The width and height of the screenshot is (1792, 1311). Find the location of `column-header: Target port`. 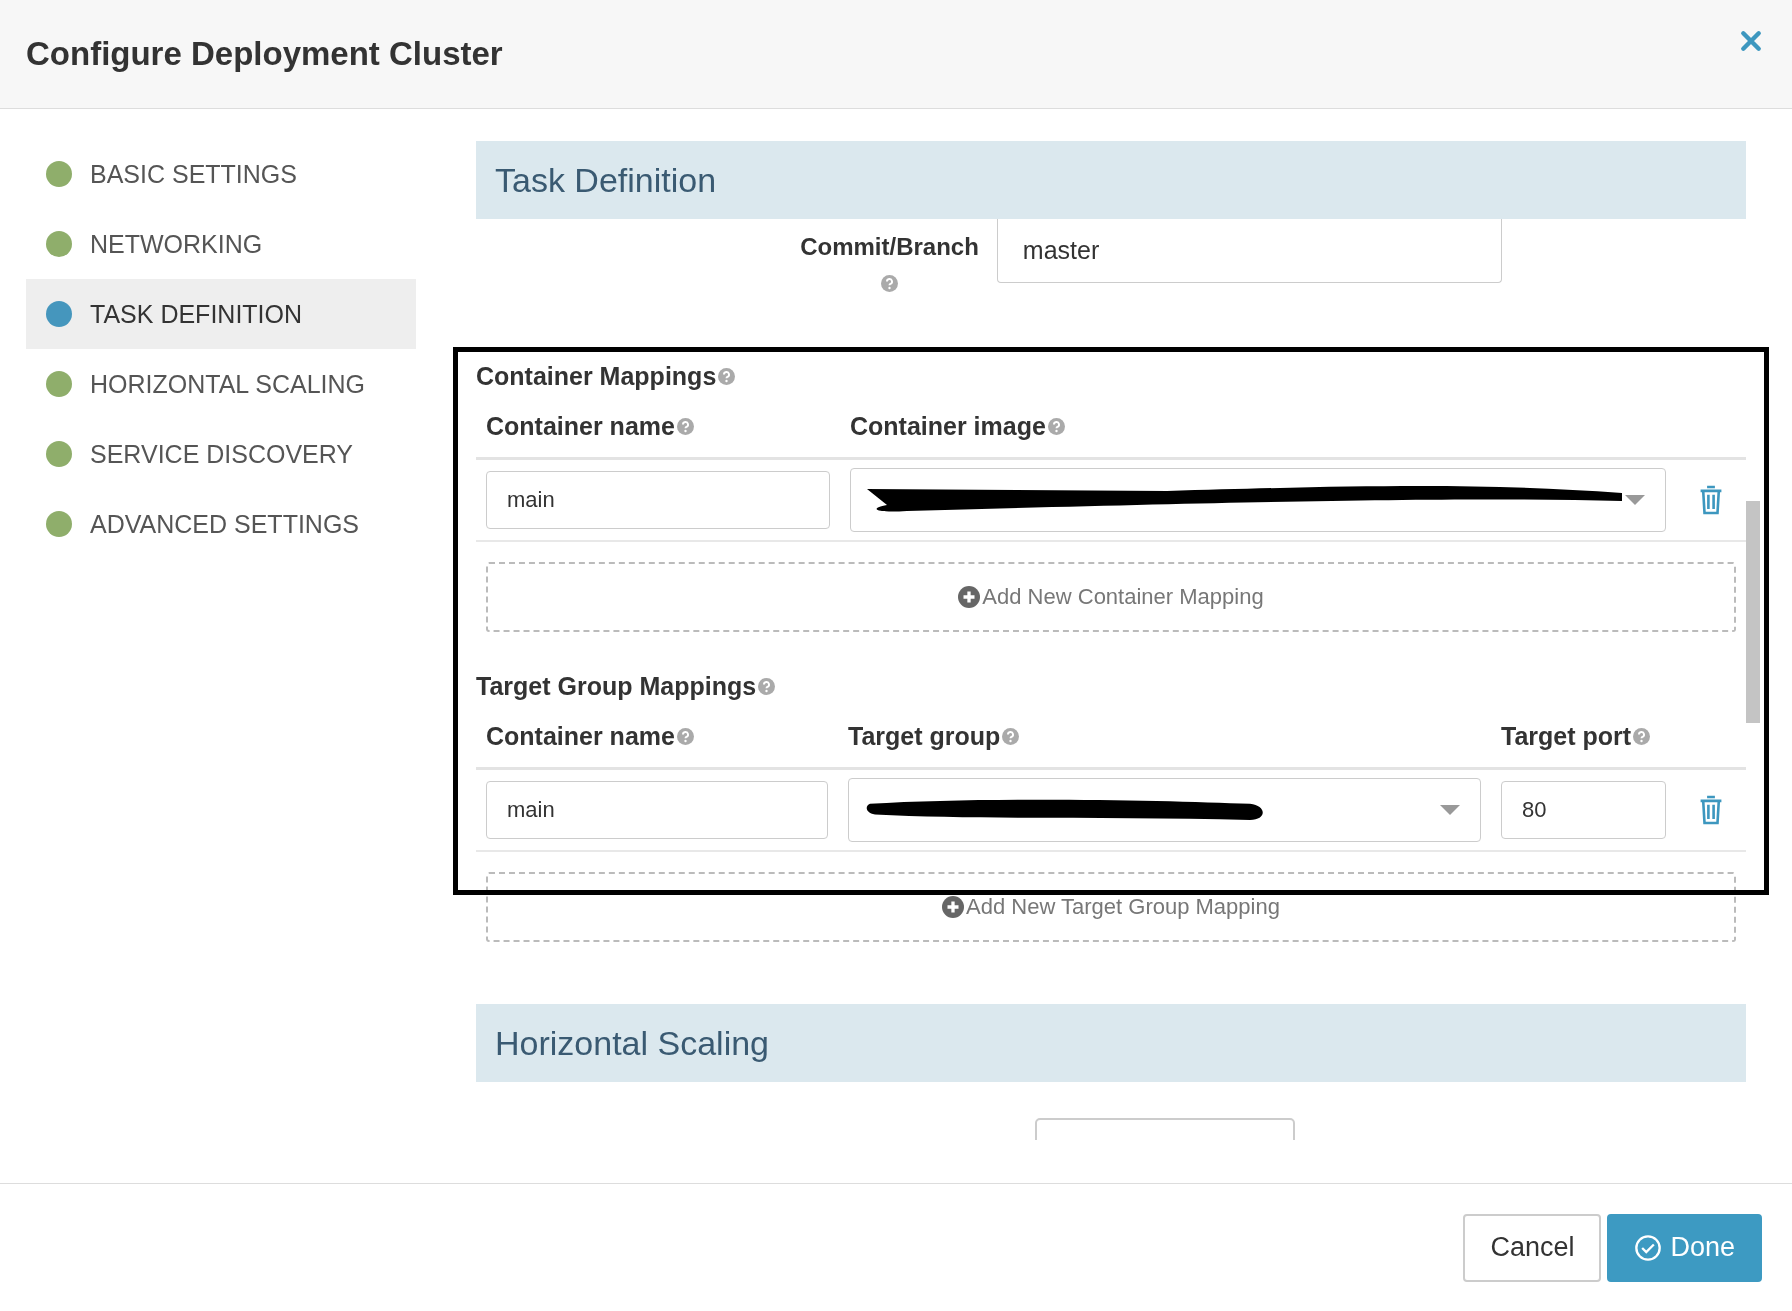

column-header: Target port is located at coordinates (1566, 736).